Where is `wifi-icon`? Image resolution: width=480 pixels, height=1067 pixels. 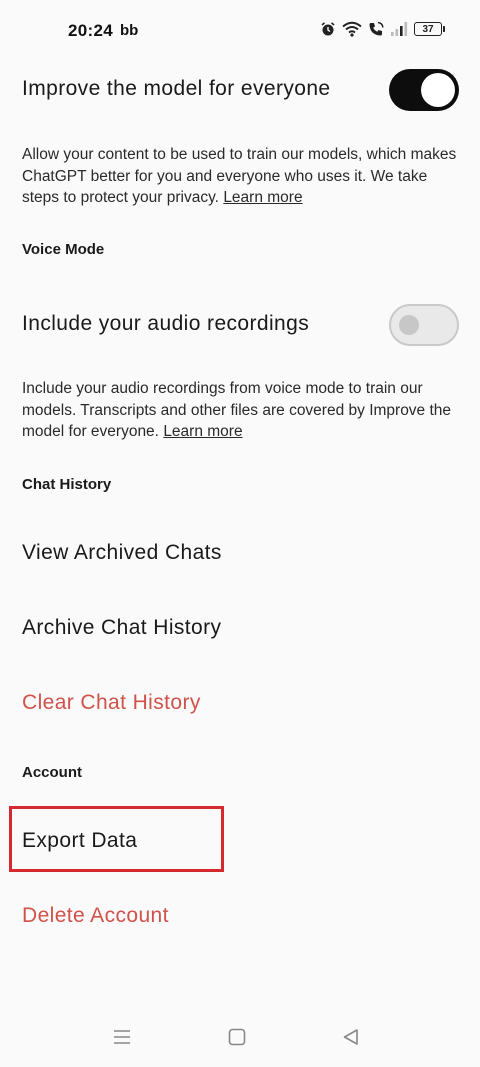
wifi-icon is located at coordinates (352, 29).